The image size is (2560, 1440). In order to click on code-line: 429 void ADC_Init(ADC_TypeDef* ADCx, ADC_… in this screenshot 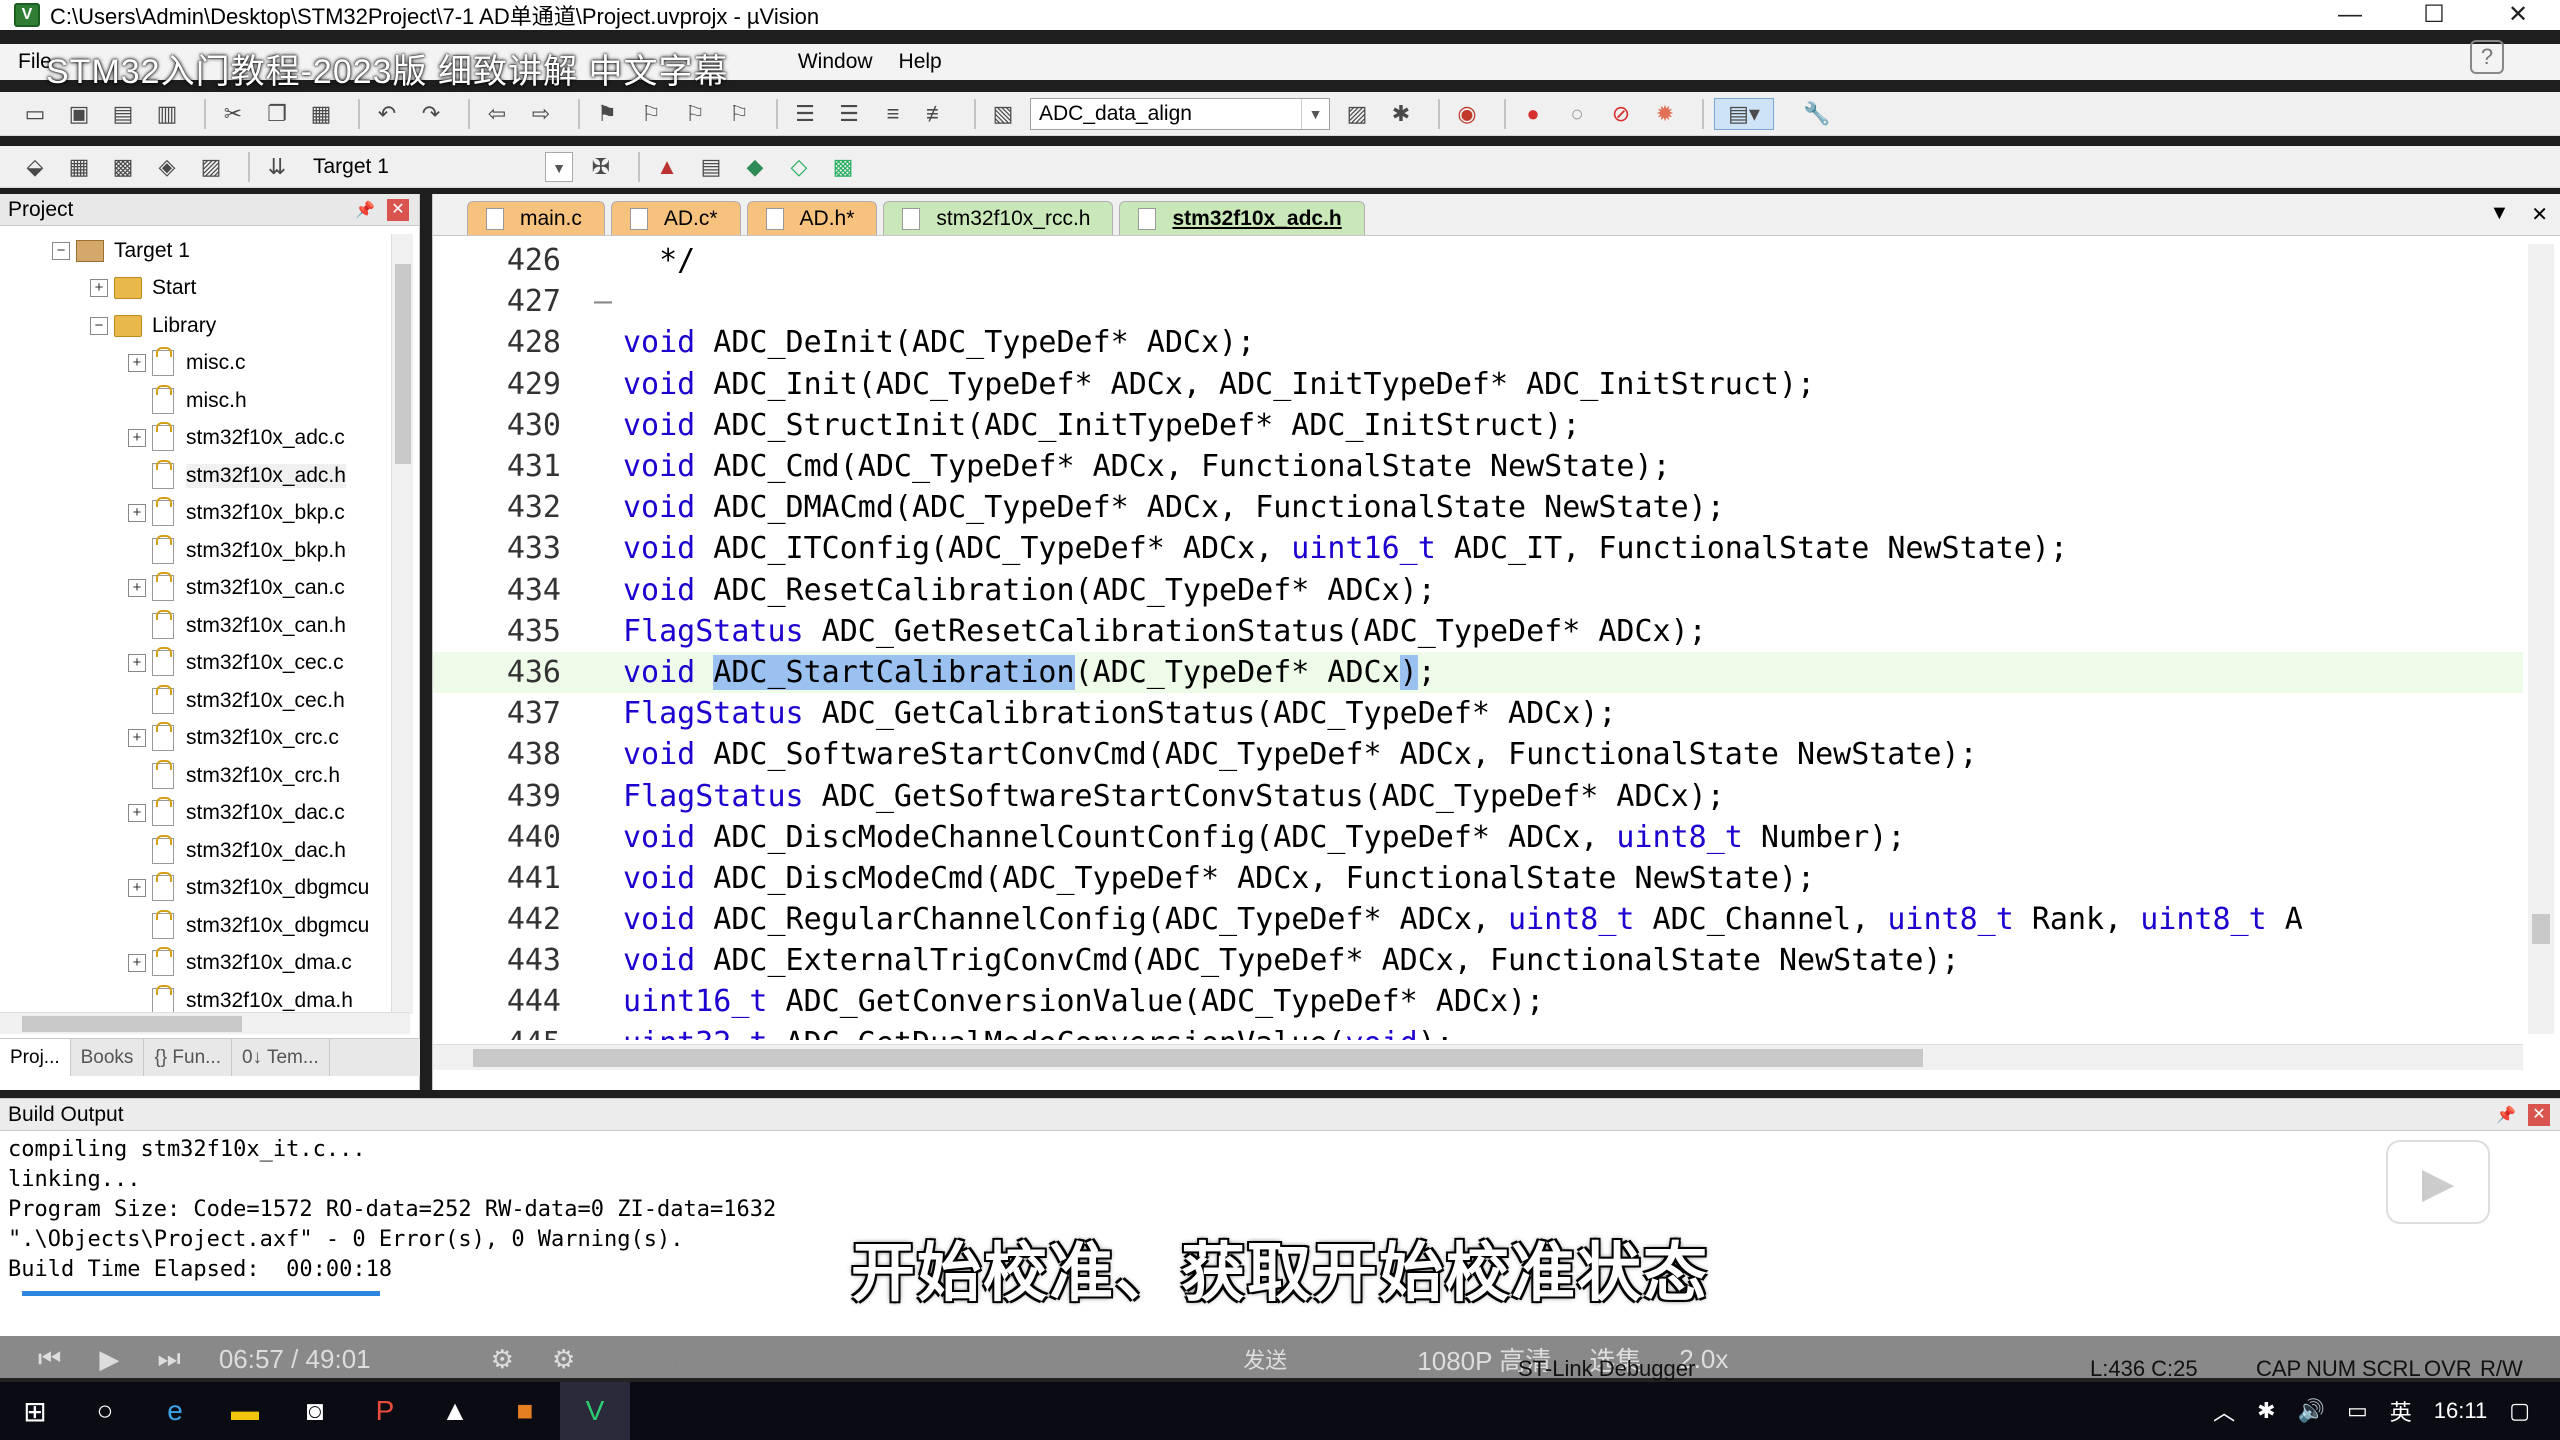, I will do `click(1478, 384)`.